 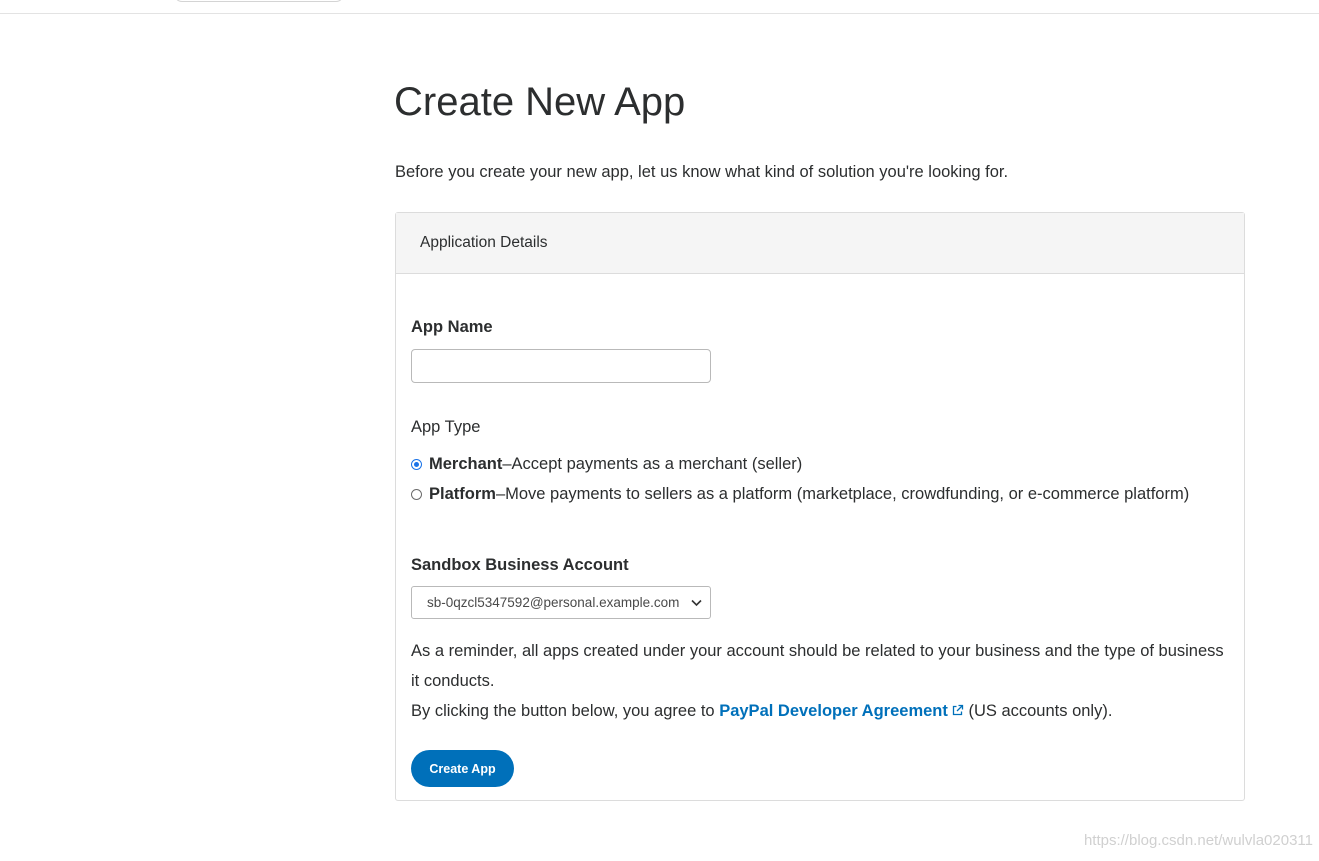 What do you see at coordinates (833, 711) in the screenshot?
I see `developer-agreement-link-label: PayPal Developer Agreement` at bounding box center [833, 711].